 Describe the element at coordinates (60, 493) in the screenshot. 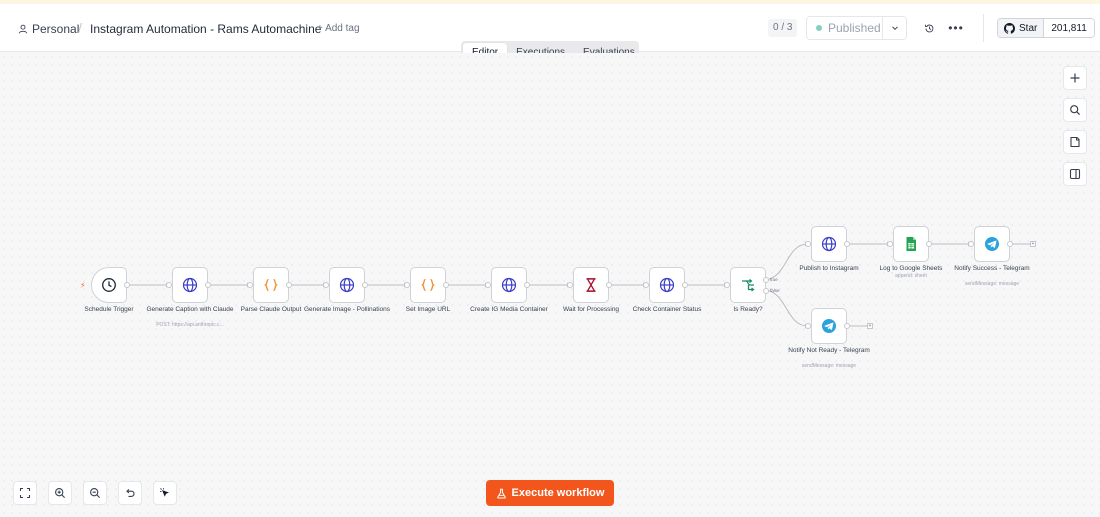

I see `zoom-in-button` at that location.